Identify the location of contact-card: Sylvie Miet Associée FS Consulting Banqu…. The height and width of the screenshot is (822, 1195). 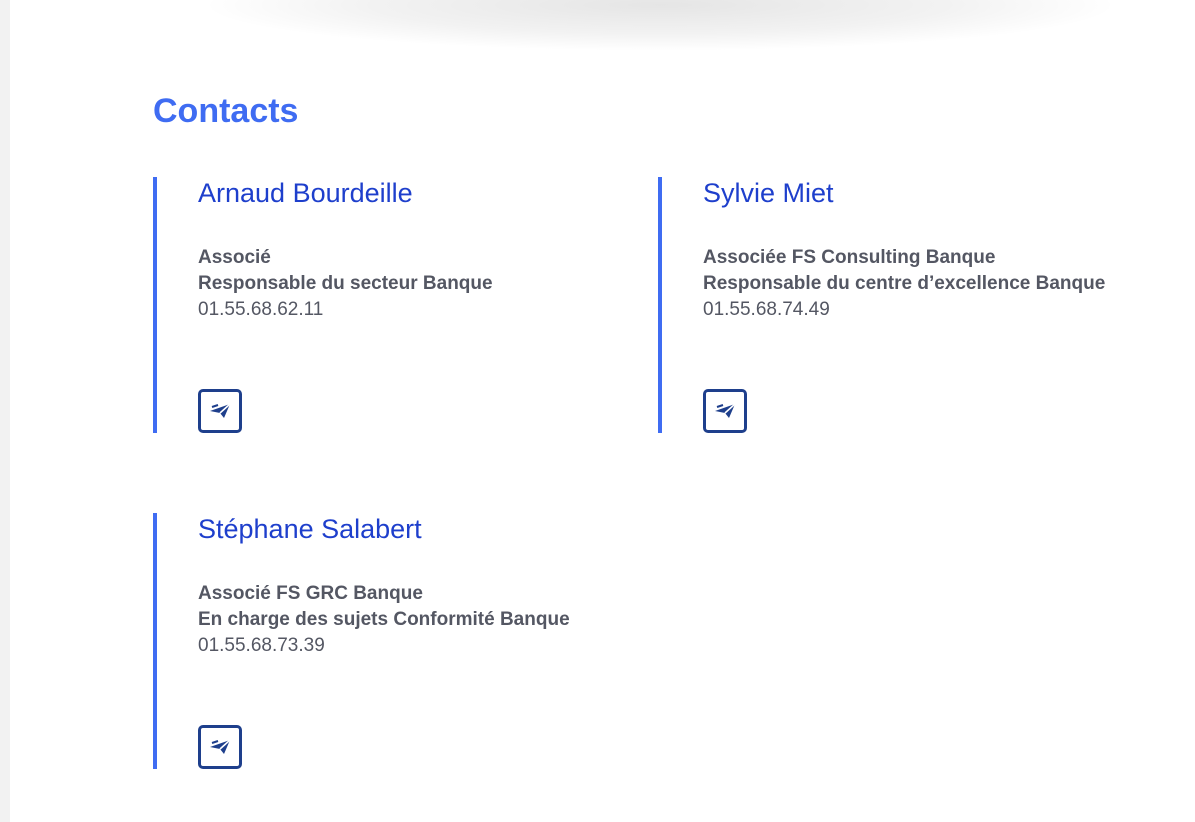
(893, 305).